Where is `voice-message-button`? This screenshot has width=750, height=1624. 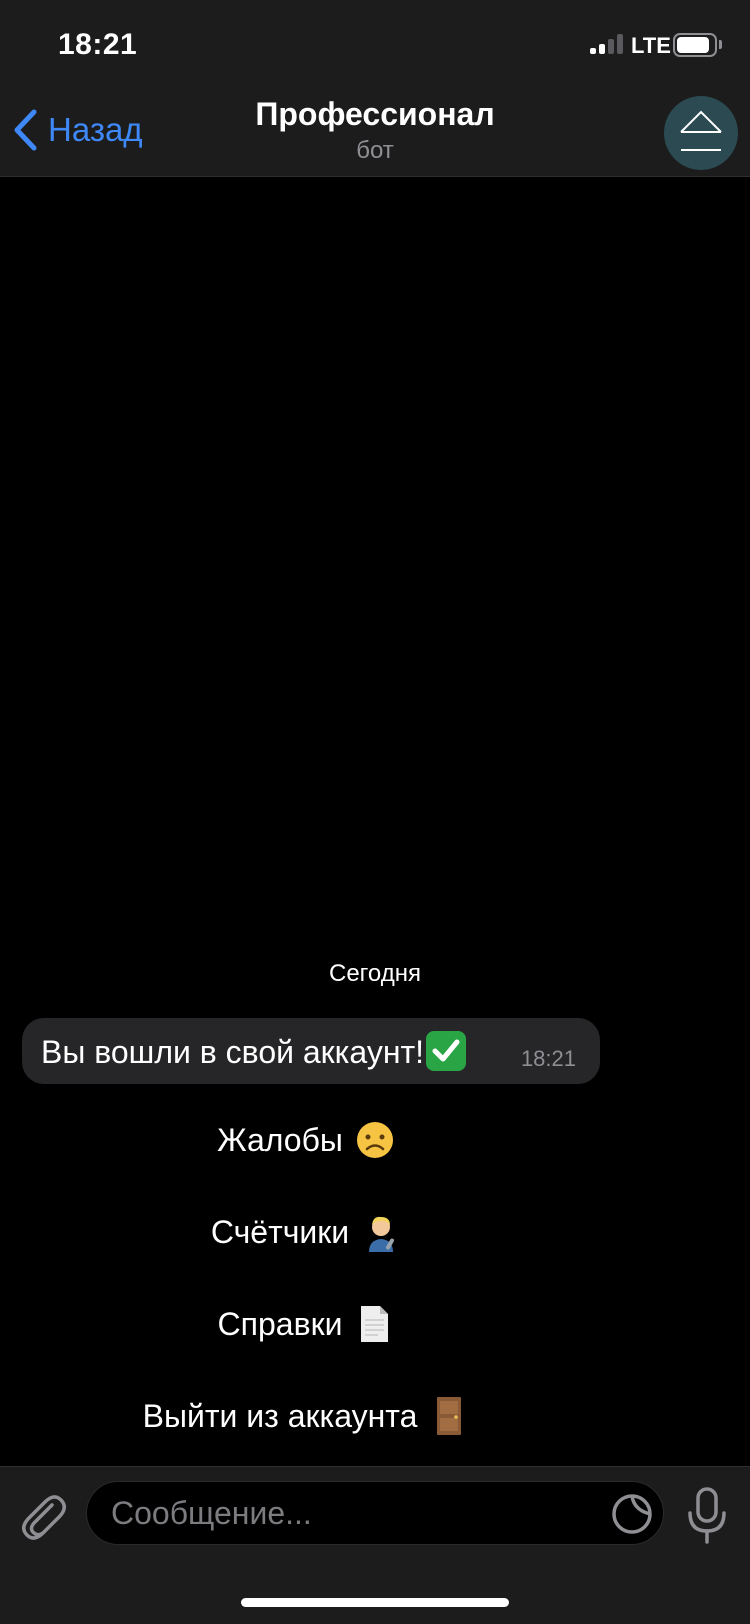 voice-message-button is located at coordinates (707, 1516).